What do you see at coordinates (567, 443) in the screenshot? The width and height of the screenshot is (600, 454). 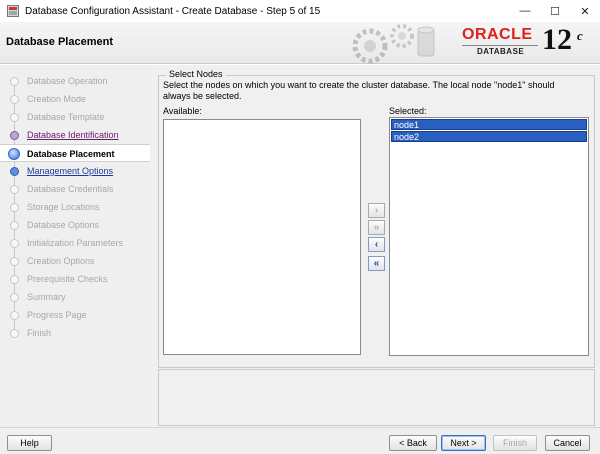 I see `cancel-button: Cancel` at bounding box center [567, 443].